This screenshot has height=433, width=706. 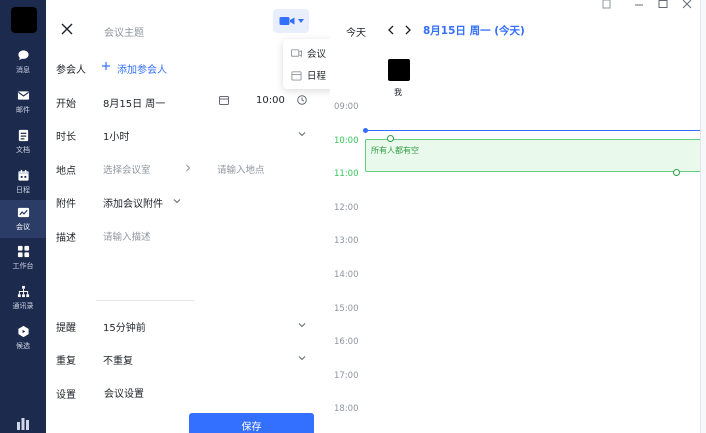 I want to click on hour-label: 17:00, so click(x=346, y=375).